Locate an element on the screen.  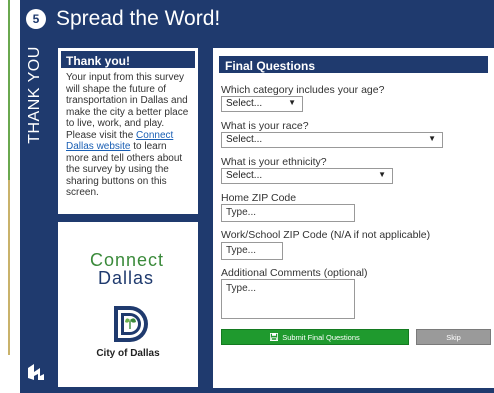
ethnicity-label: What is your ethnicity? is located at coordinates (274, 162).